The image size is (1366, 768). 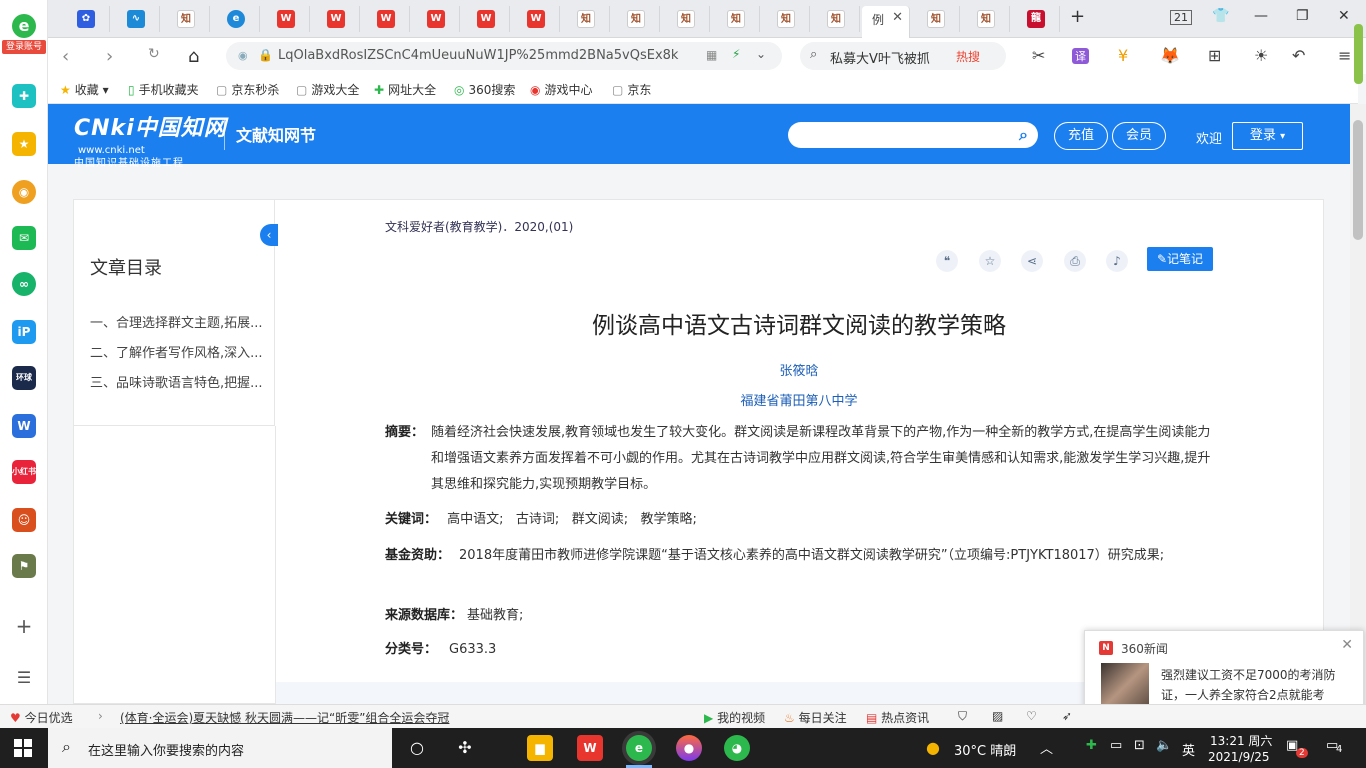 What do you see at coordinates (936, 19) in the screenshot?
I see `tab-zhihu-8: 知` at bounding box center [936, 19].